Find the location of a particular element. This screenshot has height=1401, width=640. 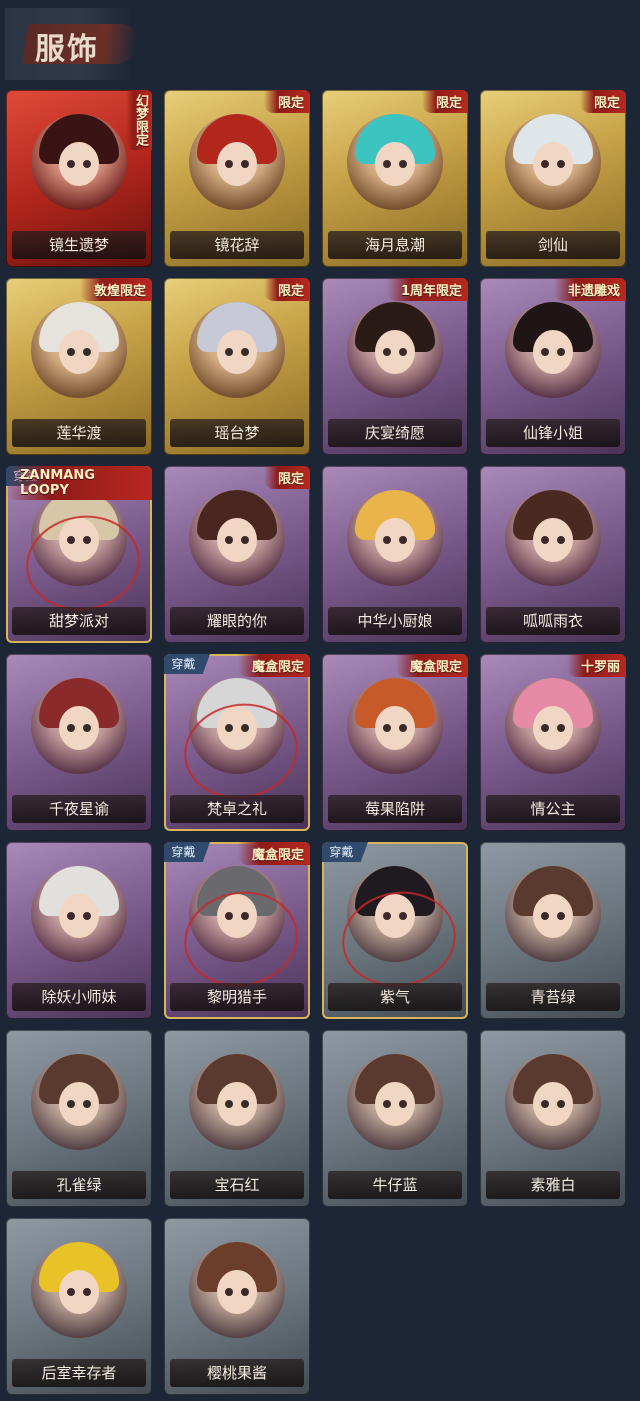

limited-badge: 敦煌限定 is located at coordinates (115, 289).